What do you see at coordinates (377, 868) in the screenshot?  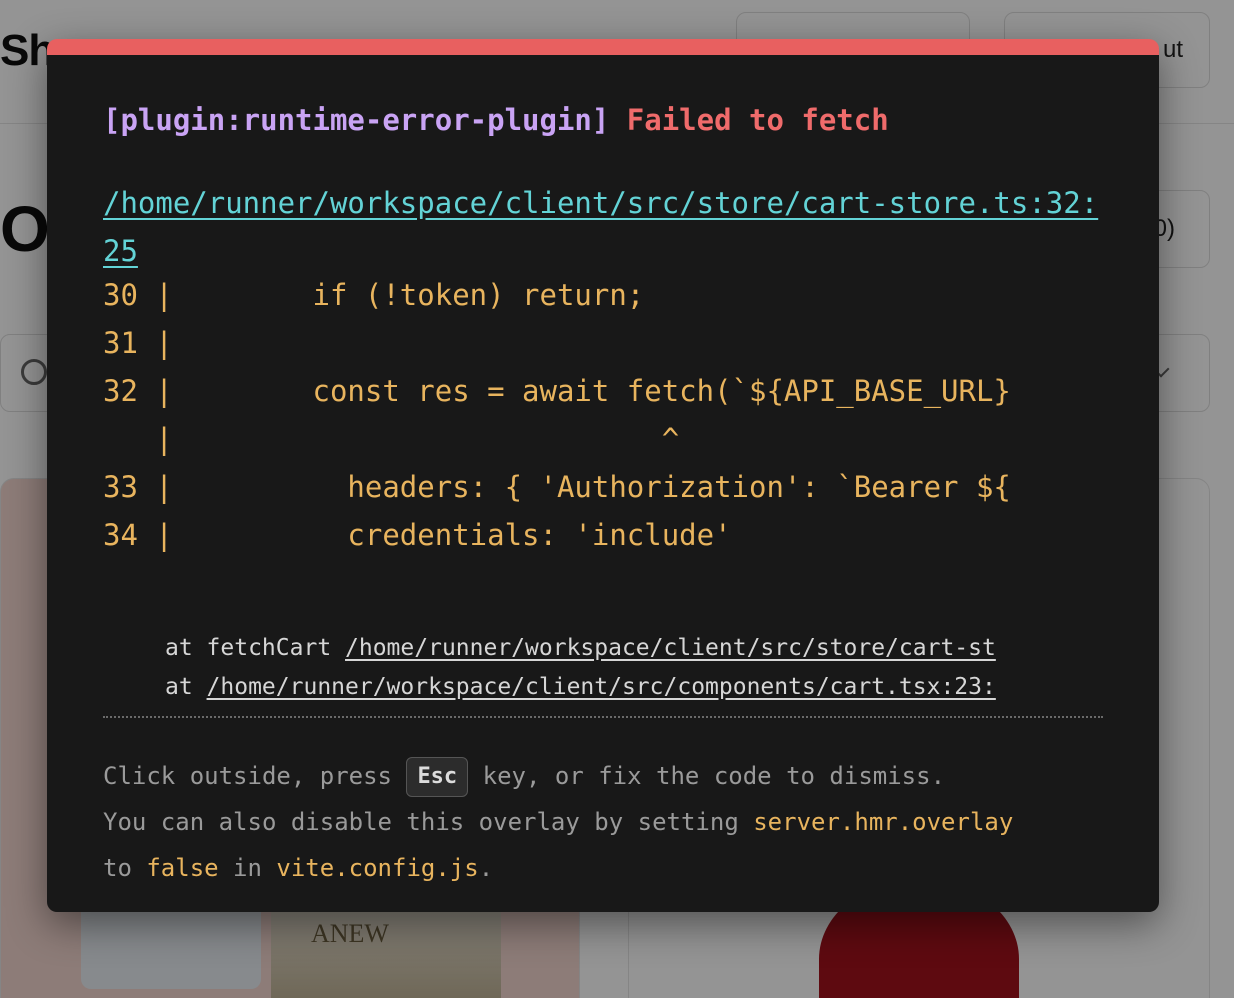 I see `config-file: vite.config.js` at bounding box center [377, 868].